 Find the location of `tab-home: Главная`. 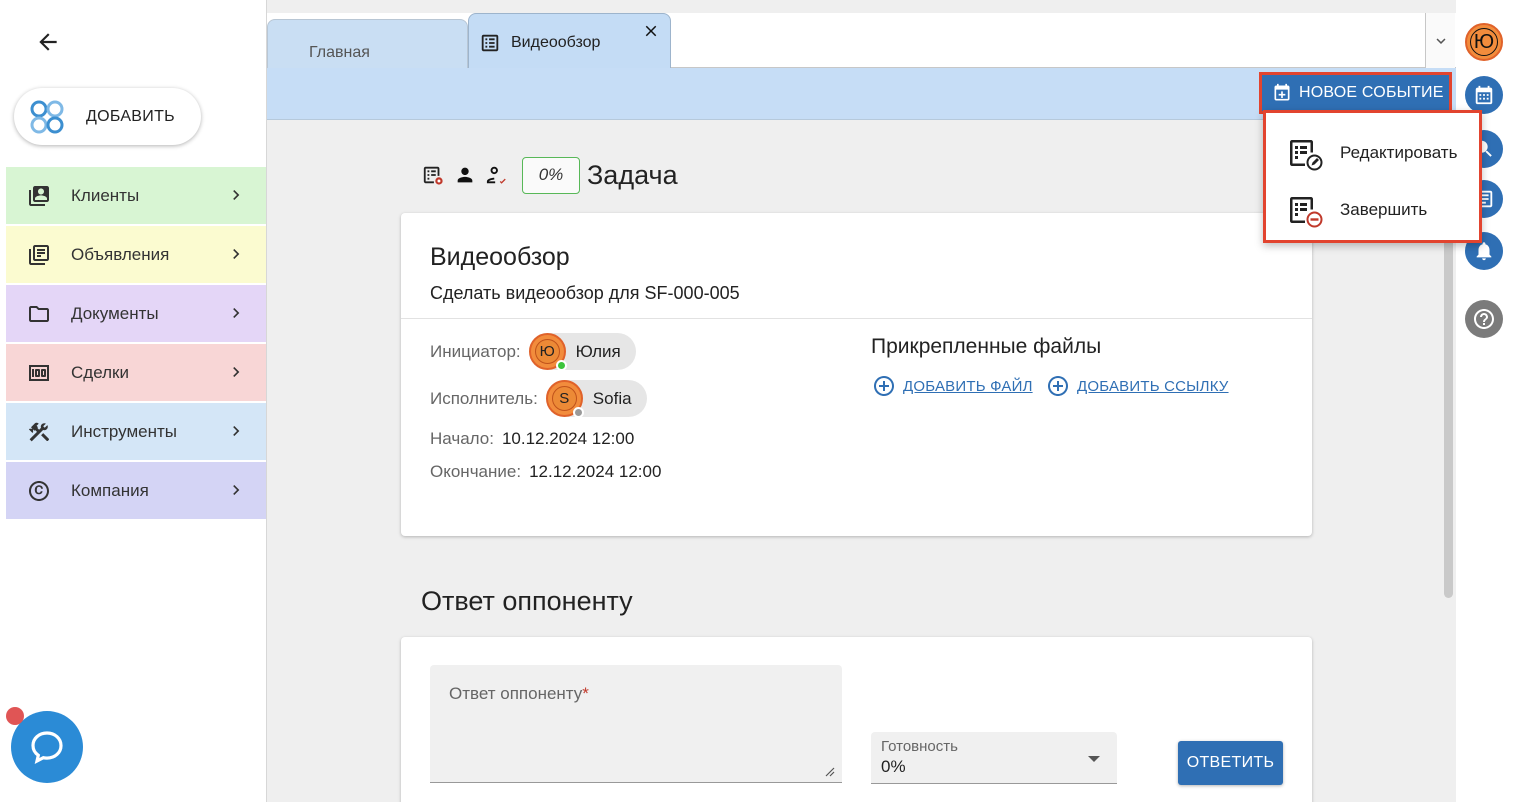

tab-home: Главная is located at coordinates (367, 43).